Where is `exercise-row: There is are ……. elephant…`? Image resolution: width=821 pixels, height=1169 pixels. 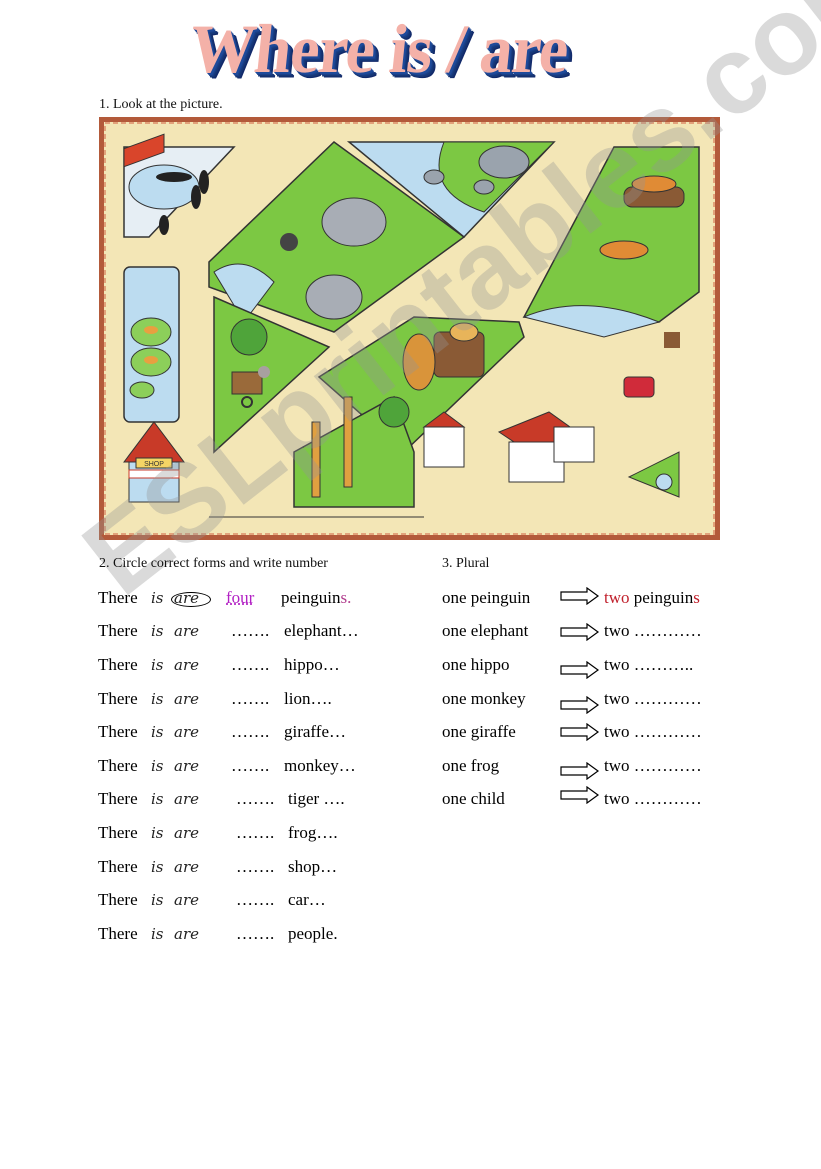 exercise-row: There is are ……. elephant… is located at coordinates (258, 631).